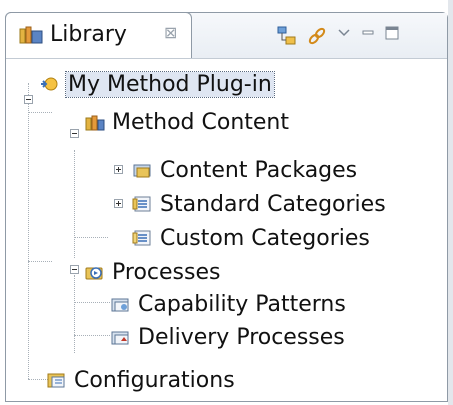  I want to click on view-header: Library ⊠, so click(226, 35).